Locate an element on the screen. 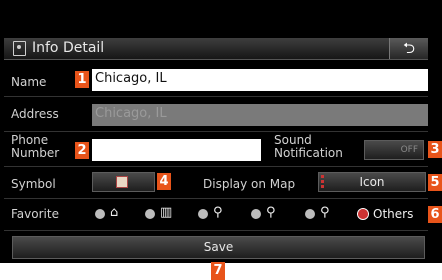  pin-2-icon: ⚲ is located at coordinates (271, 212).